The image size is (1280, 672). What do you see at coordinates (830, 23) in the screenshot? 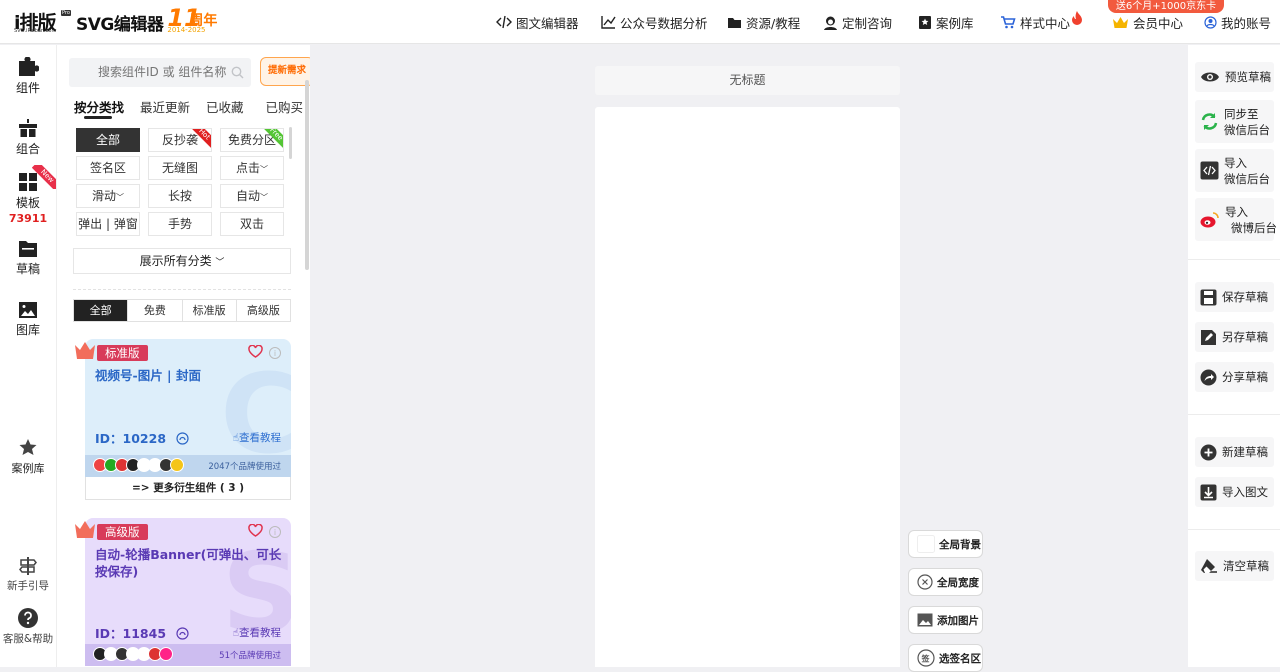
I see `user-headset-icon` at bounding box center [830, 23].